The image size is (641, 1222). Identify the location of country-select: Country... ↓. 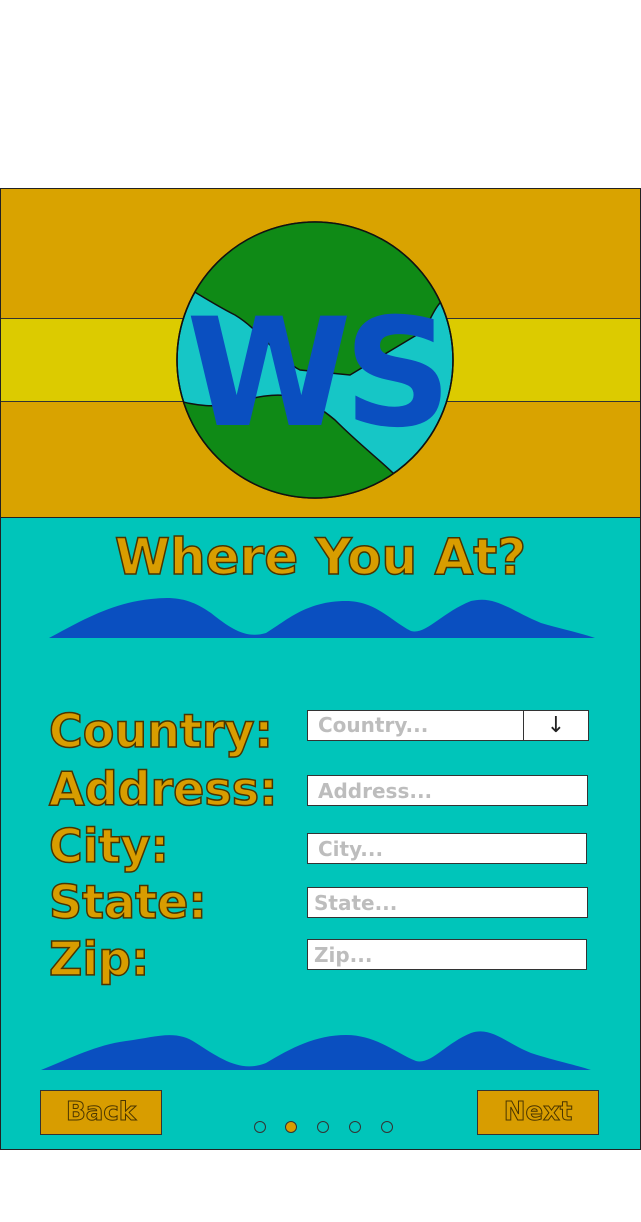
(448, 725).